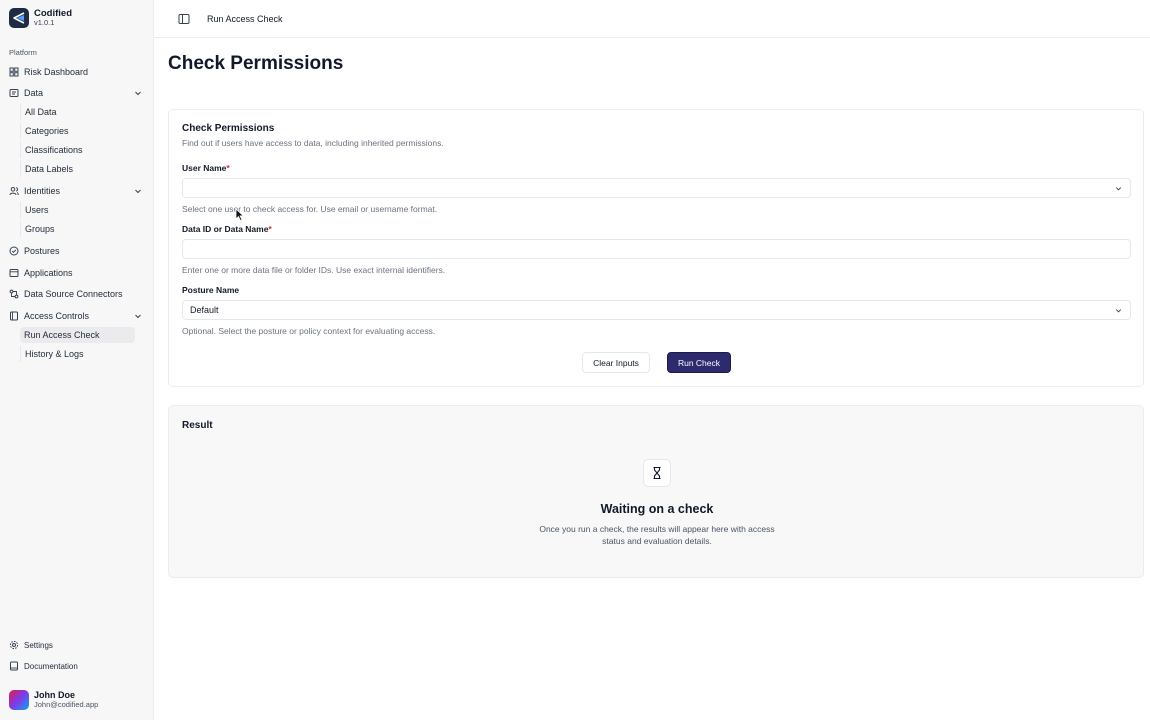 This screenshot has width=1150, height=720. I want to click on posture-name-value: Default, so click(204, 310).